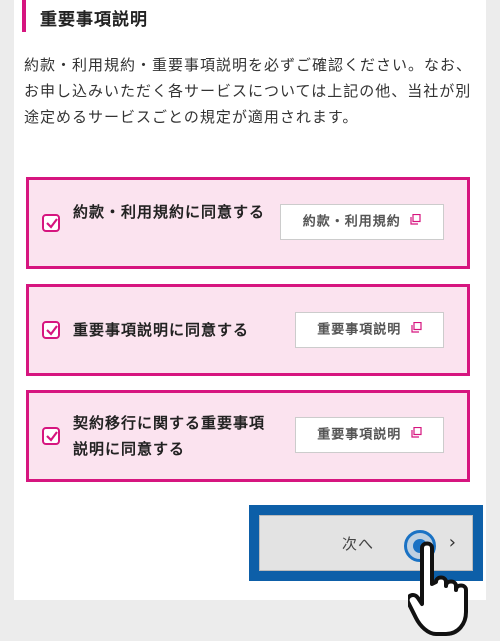 This screenshot has width=500, height=641. I want to click on contract-transfer-document-button: 重要事項説明, so click(369, 435).